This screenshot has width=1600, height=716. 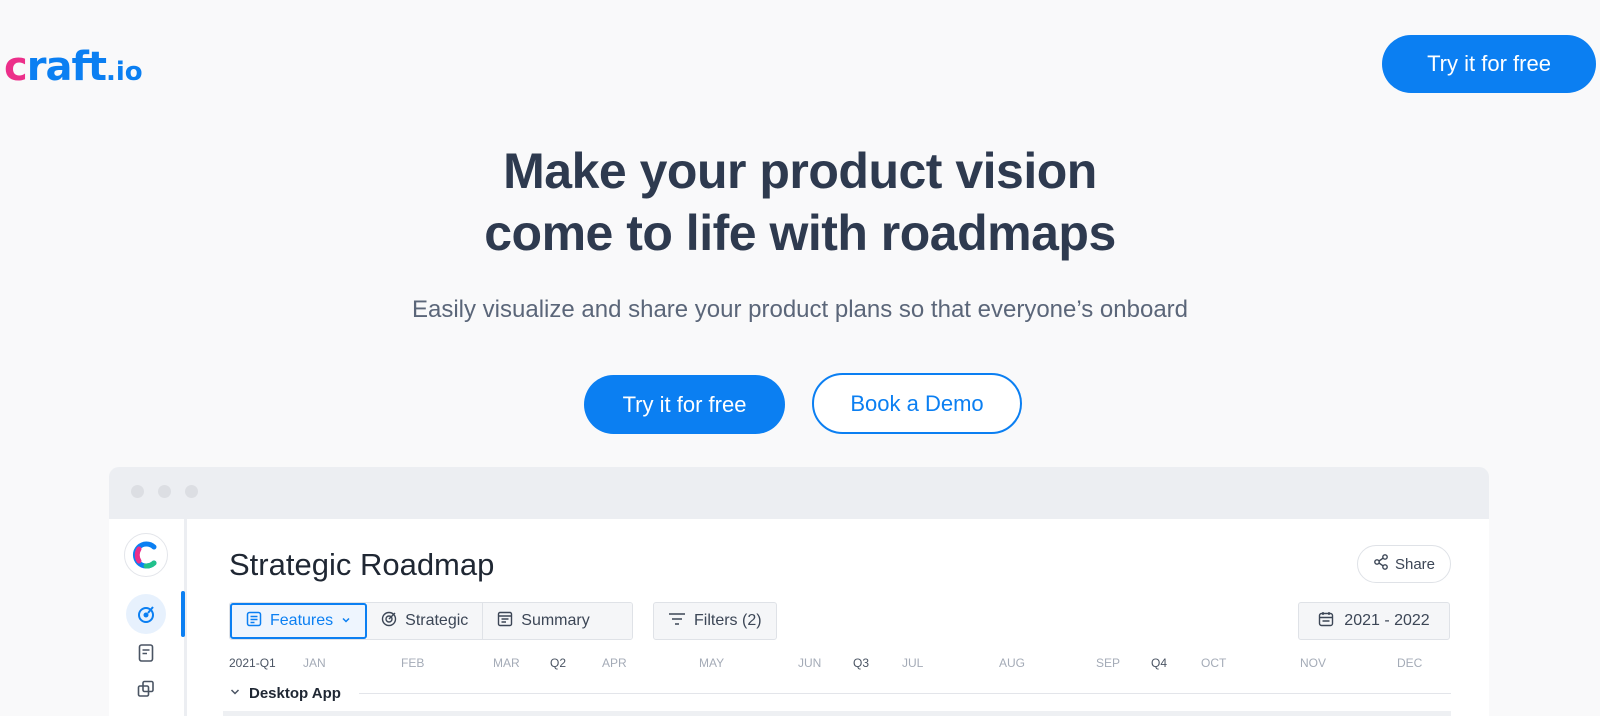 What do you see at coordinates (904, 693) in the screenshot?
I see `group-divider` at bounding box center [904, 693].